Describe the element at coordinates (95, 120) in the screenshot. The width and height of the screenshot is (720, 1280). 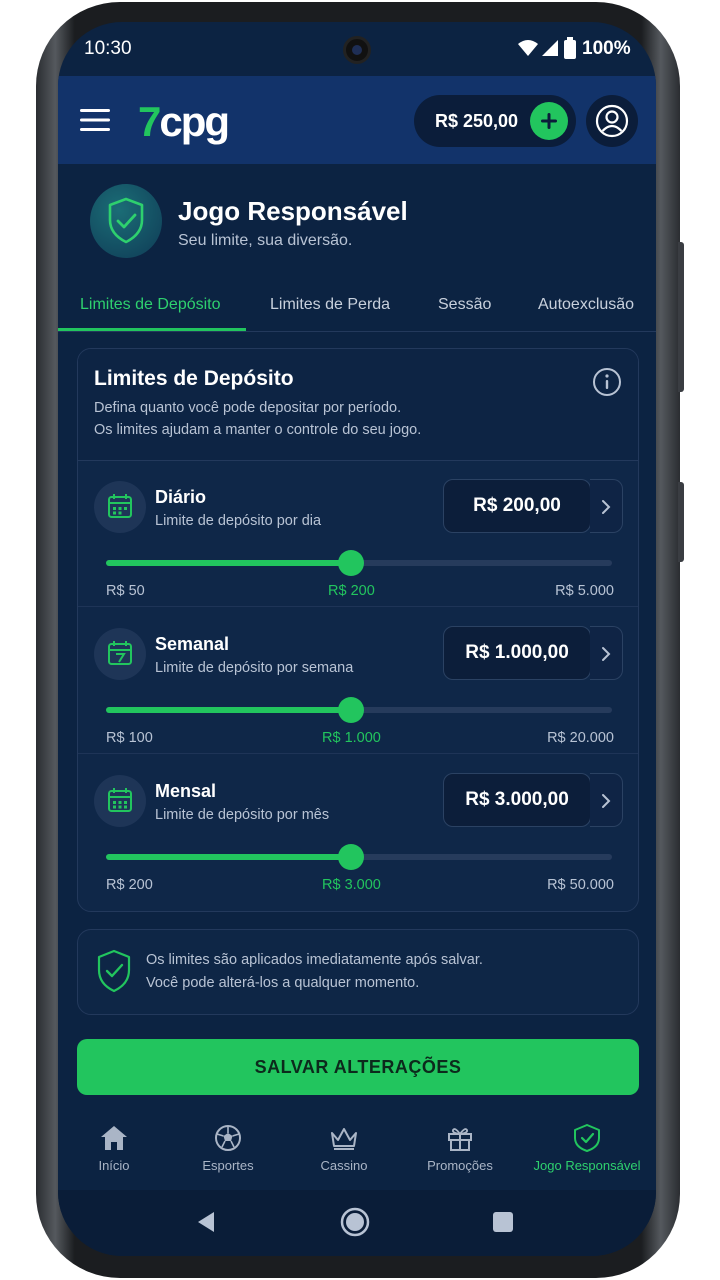
I see `menu-icon` at that location.